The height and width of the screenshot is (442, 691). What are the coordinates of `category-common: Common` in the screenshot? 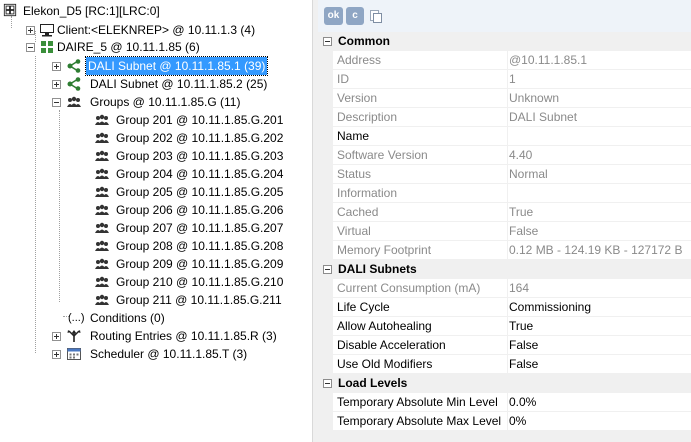 It's located at (504, 41).